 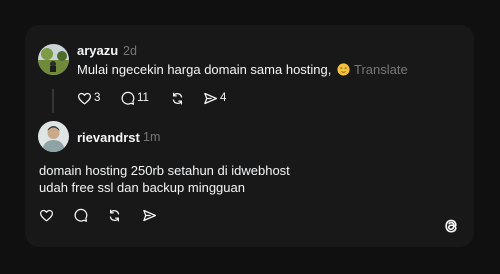 What do you see at coordinates (53, 136) in the screenshot?
I see `avatar-rievandrst` at bounding box center [53, 136].